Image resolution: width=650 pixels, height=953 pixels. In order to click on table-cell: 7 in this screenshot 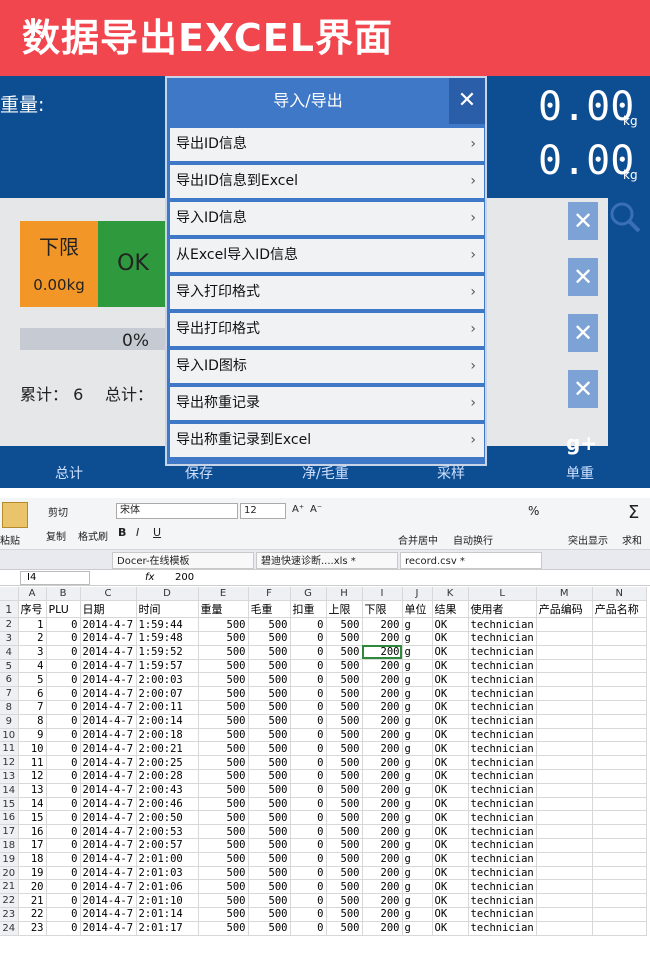, I will do `click(32, 707)`.